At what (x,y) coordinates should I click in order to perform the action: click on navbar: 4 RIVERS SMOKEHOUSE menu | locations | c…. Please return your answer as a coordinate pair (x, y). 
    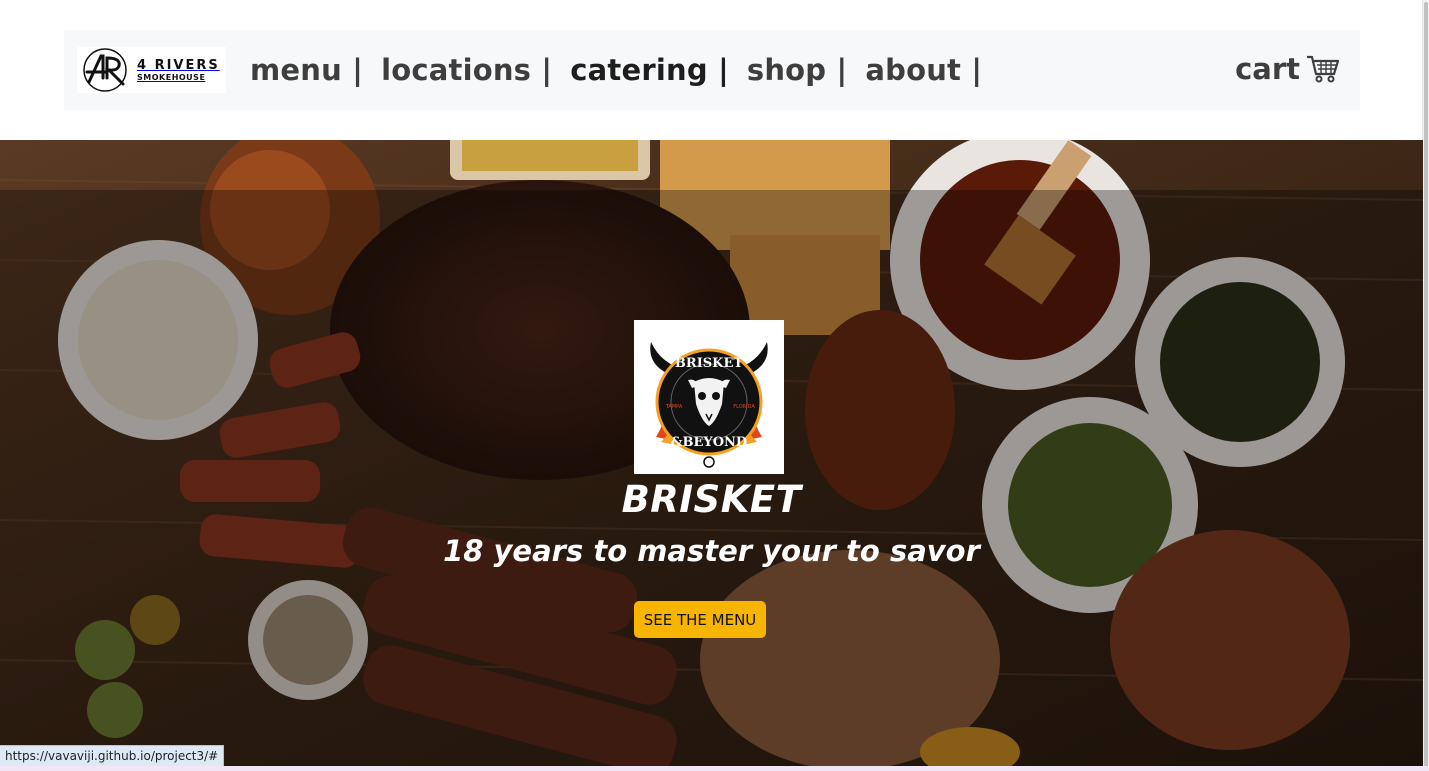
    Looking at the image, I should click on (712, 70).